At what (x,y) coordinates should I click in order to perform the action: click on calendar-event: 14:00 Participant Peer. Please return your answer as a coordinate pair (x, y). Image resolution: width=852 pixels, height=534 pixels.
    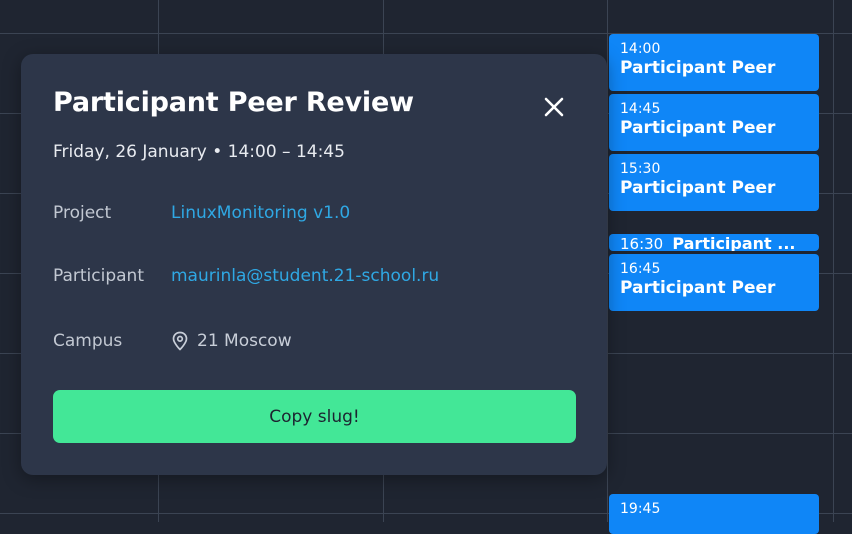
    Looking at the image, I should click on (714, 62).